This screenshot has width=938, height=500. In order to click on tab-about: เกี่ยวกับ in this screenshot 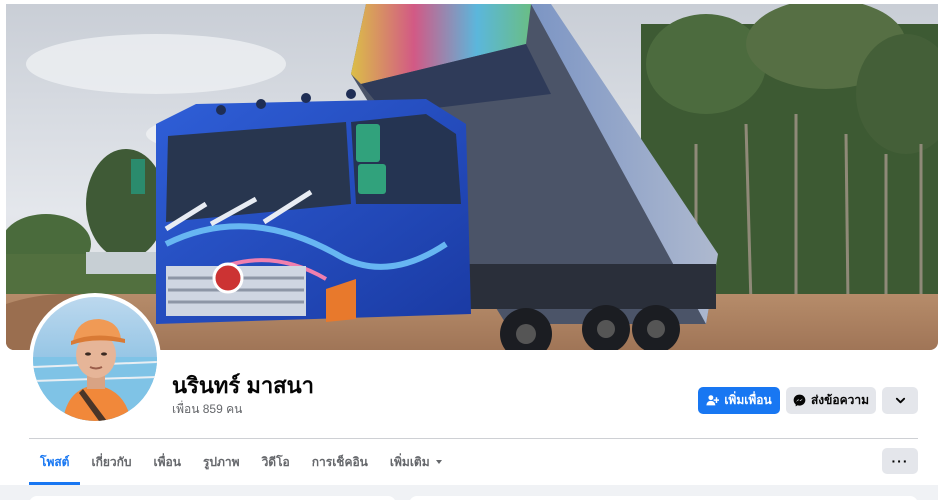, I will do `click(111, 462)`.